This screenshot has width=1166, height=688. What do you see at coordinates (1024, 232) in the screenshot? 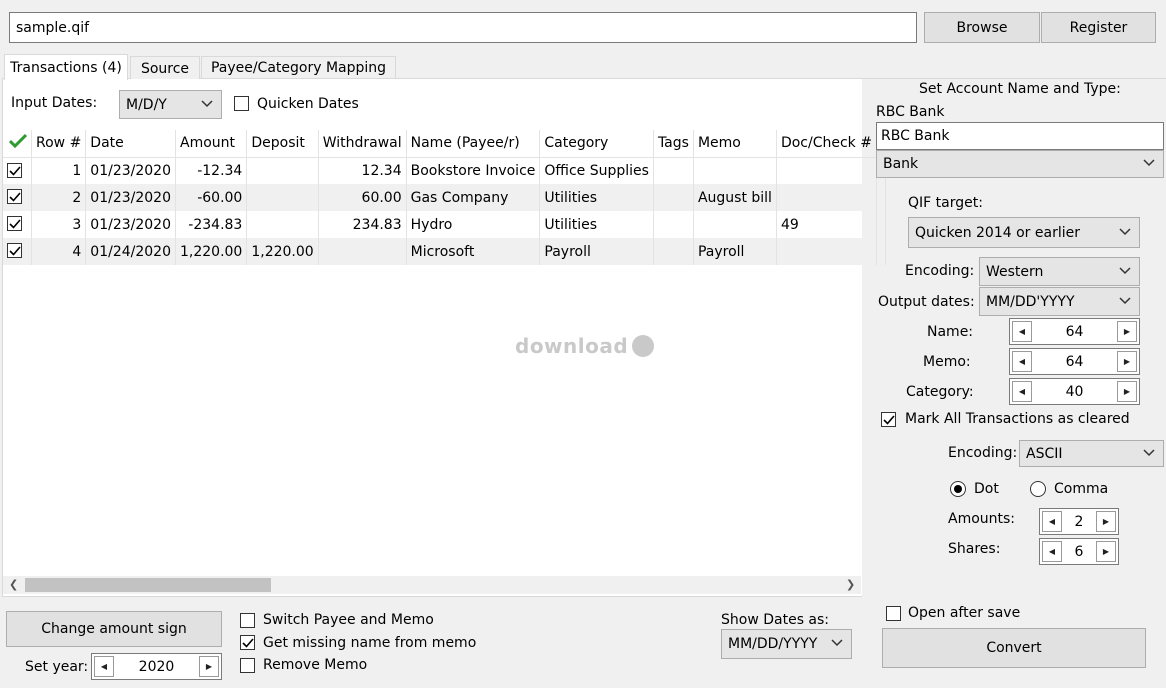
I see `qif-target-select: Quicken 2014 or earlier` at bounding box center [1024, 232].